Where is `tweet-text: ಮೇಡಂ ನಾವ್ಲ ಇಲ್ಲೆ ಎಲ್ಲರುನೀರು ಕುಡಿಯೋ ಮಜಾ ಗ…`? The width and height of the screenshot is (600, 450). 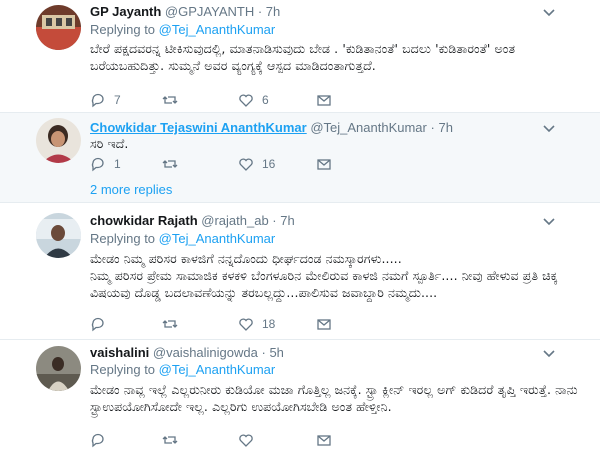
tweet-text: ಮೇಡಂ ನಾವ್ಲ ಇಲ್ಲೆ ಎಲ್ಲರುನೀರು ಕುಡಿಯೋ ಮಜಾ ಗ… is located at coordinates (334, 398).